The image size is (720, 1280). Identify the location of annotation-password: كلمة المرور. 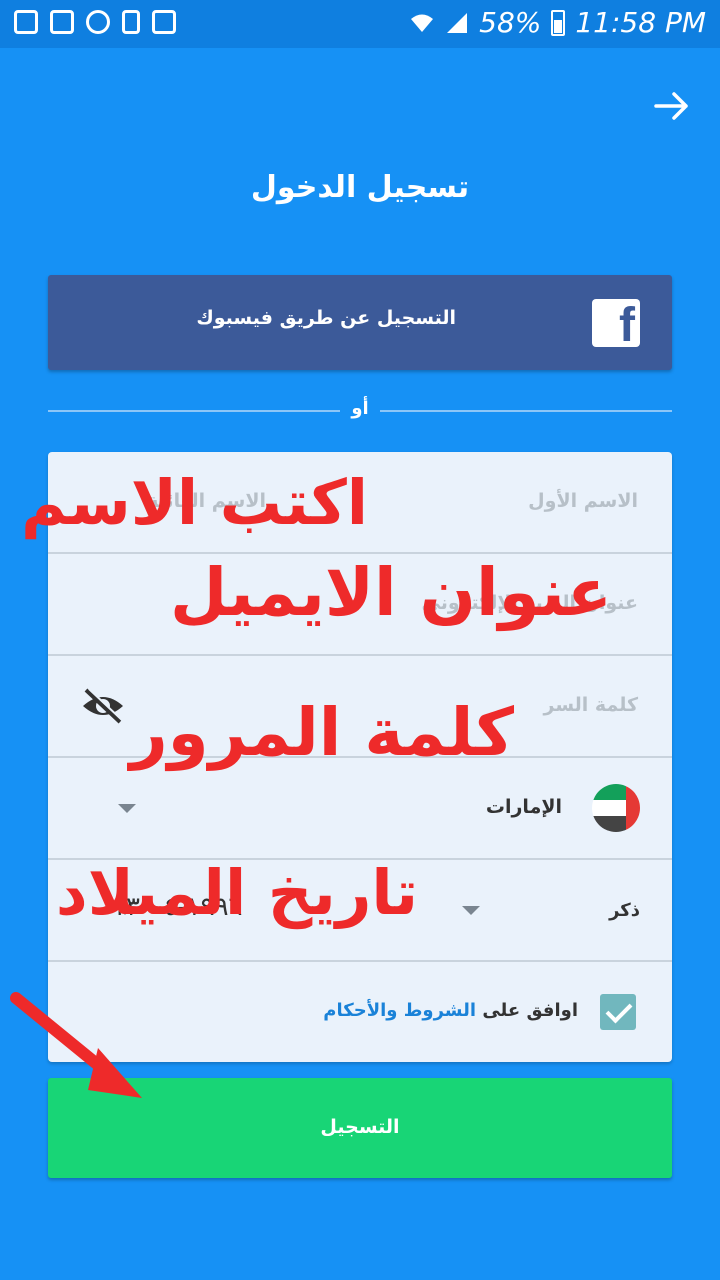
(321, 732).